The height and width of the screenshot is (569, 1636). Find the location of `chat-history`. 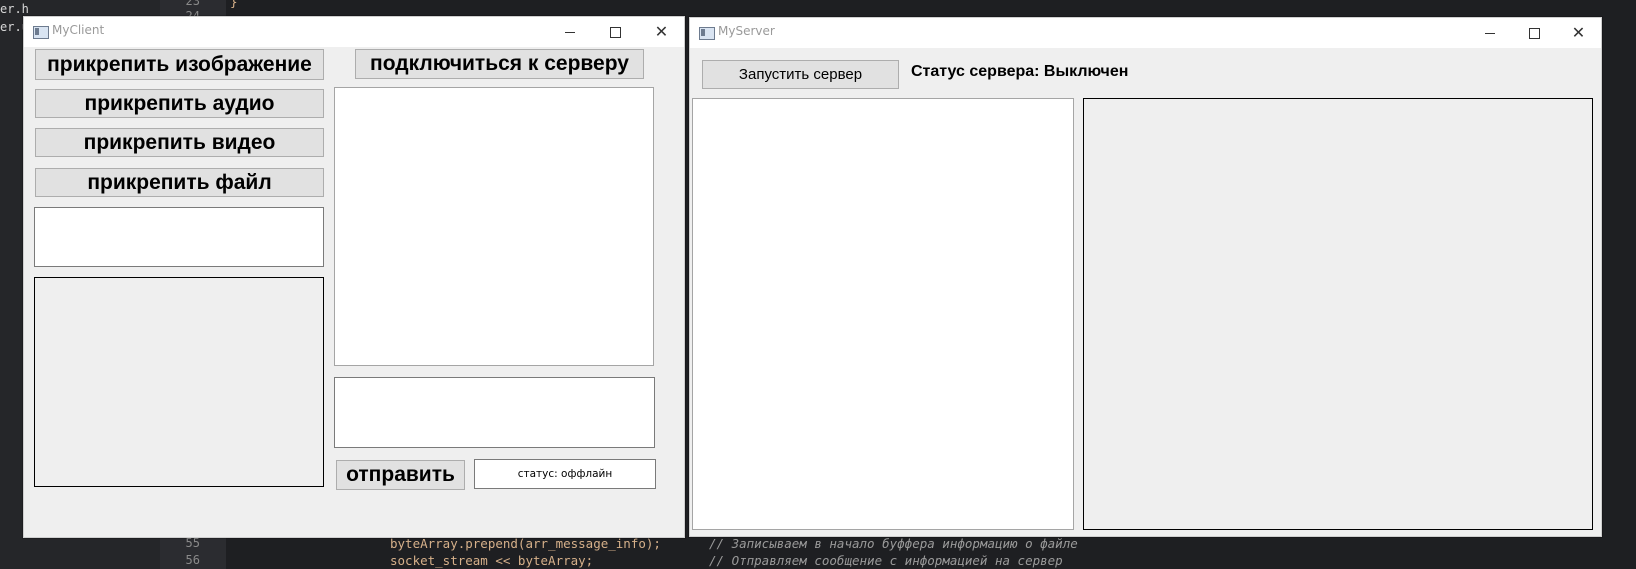

chat-history is located at coordinates (494, 226).